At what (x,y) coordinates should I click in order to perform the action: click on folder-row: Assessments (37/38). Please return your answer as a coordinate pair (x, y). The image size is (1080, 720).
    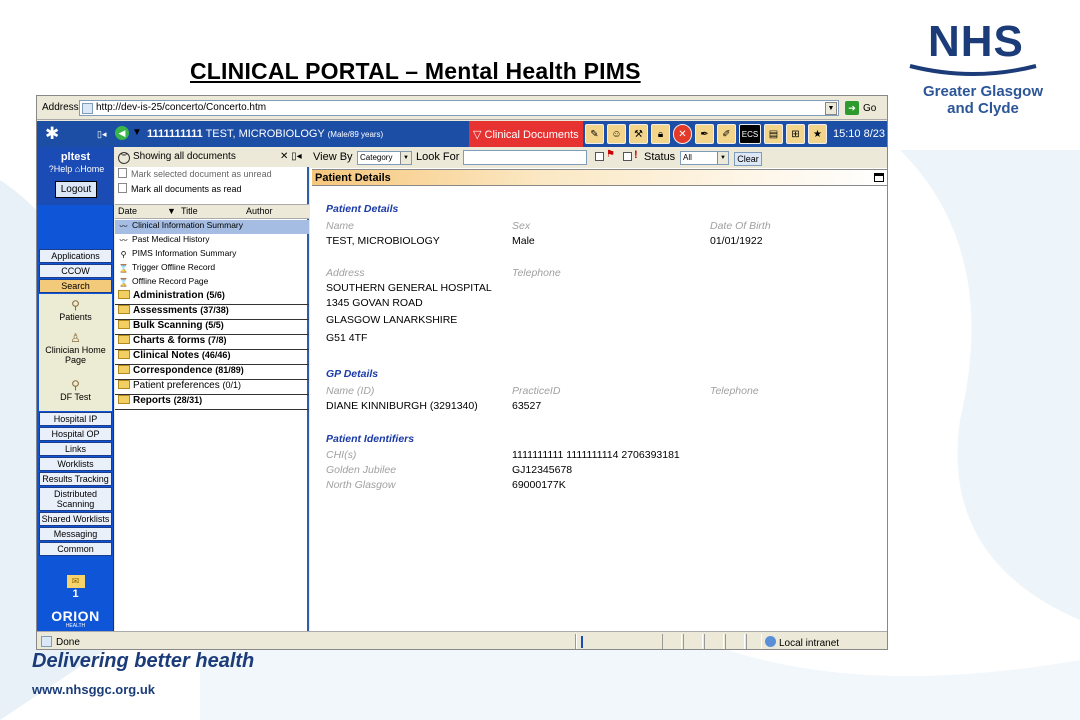
    Looking at the image, I should click on (212, 312).